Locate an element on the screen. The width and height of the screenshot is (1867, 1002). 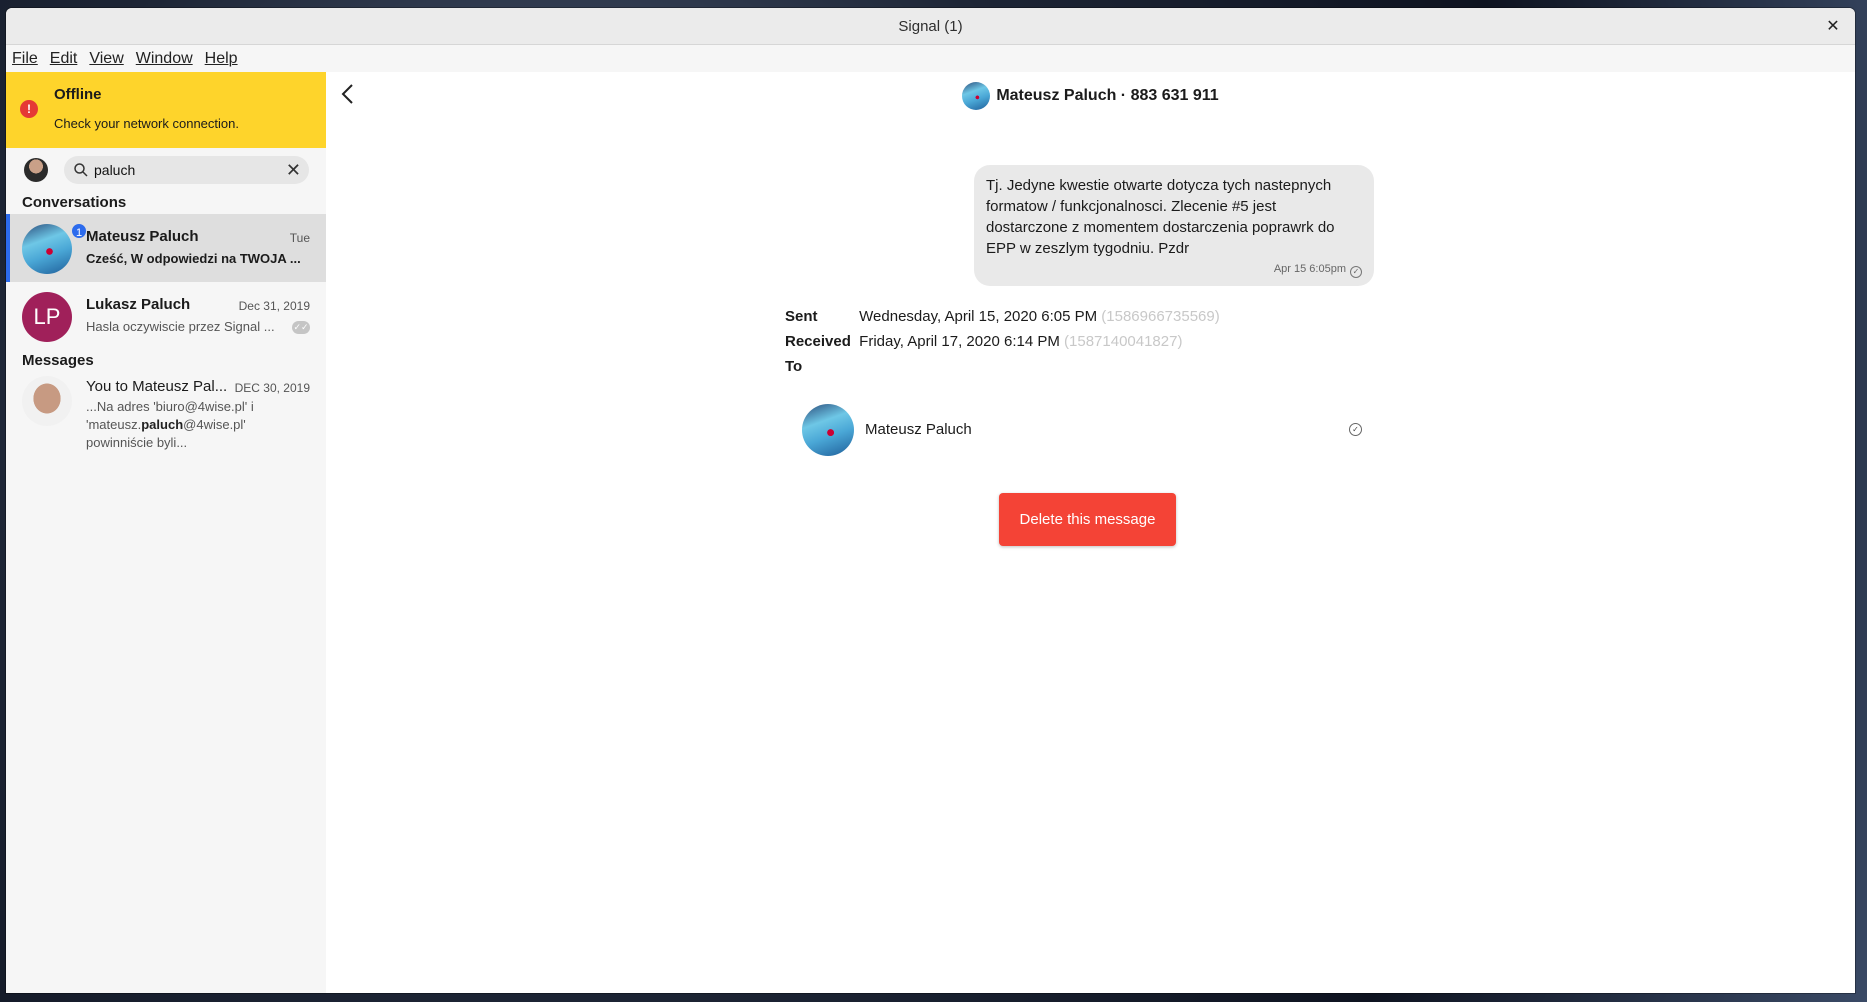
window-title: Signal (1) is located at coordinates (930, 26).